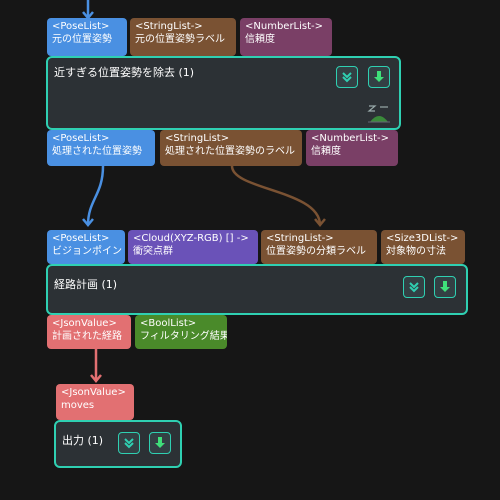 Image resolution: width=500 pixels, height=500 pixels. Describe the element at coordinates (352, 148) in the screenshot. I see `output-port-confidence: <NumberList-> 信頼度` at that location.